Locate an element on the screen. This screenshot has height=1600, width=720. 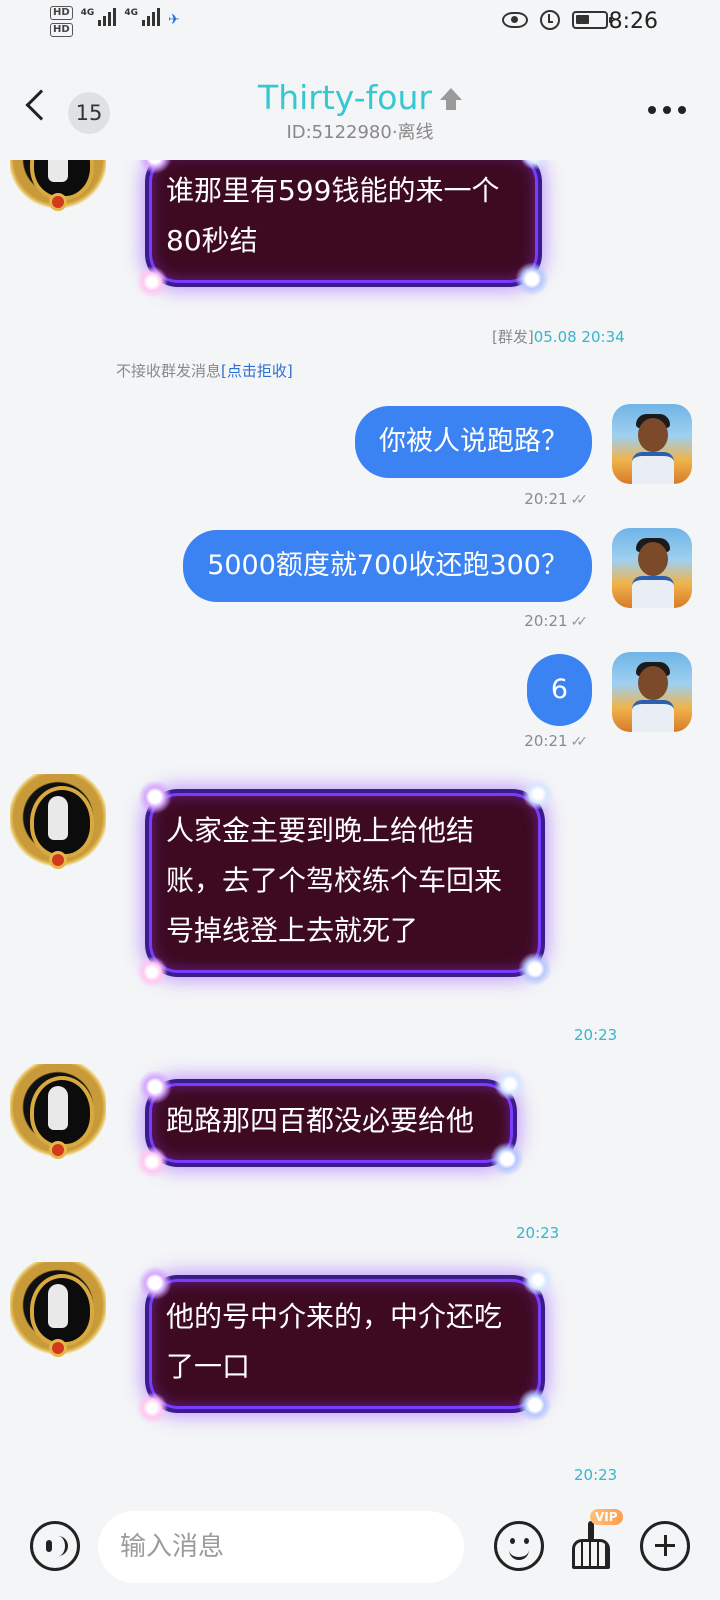
message-text: 人家金主要到晚上给他结 is located at coordinates (320, 830).